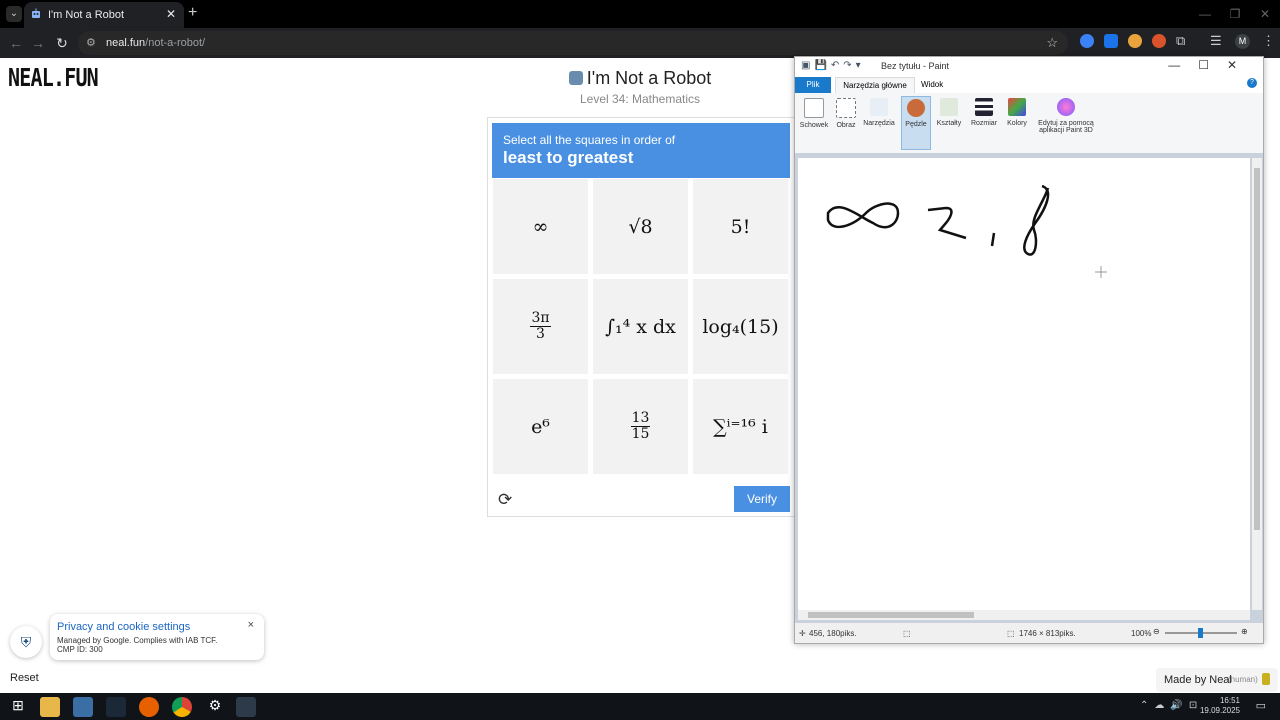 This screenshot has height=720, width=1280. What do you see at coordinates (907, 633) in the screenshot?
I see `selection-icon: ⬚` at bounding box center [907, 633].